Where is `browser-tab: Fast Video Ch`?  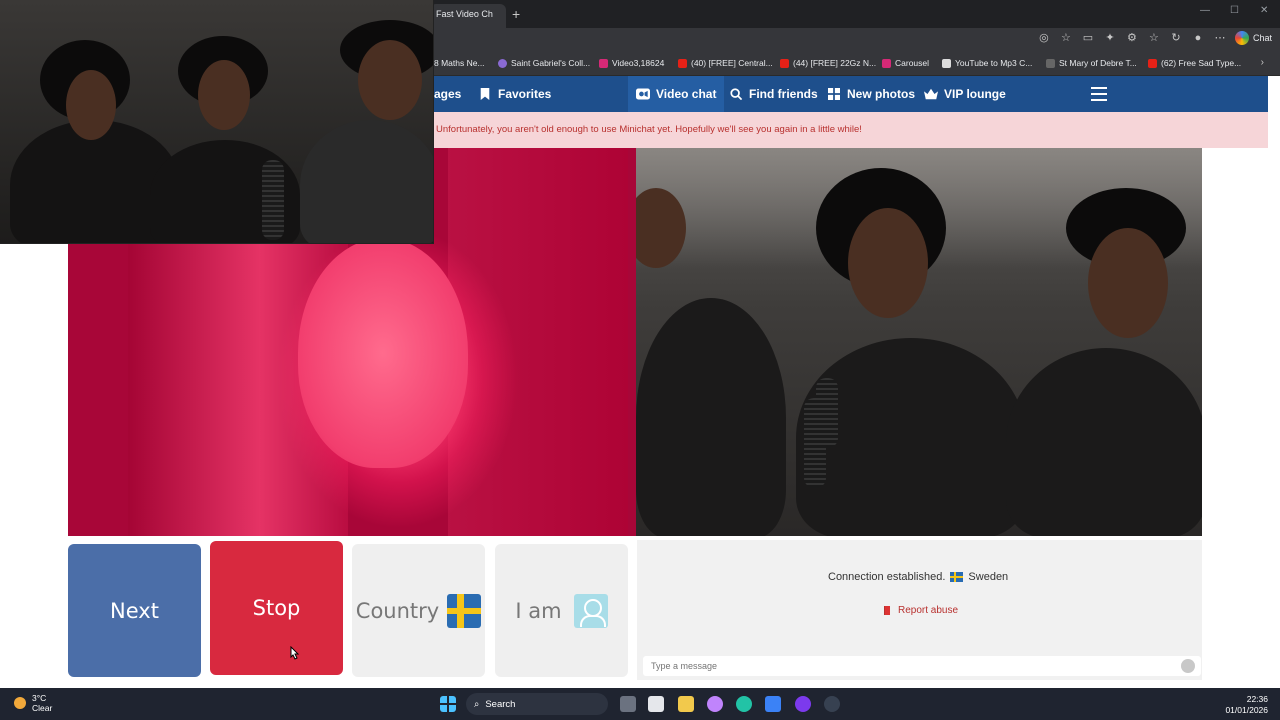 browser-tab: Fast Video Ch is located at coordinates (468, 16).